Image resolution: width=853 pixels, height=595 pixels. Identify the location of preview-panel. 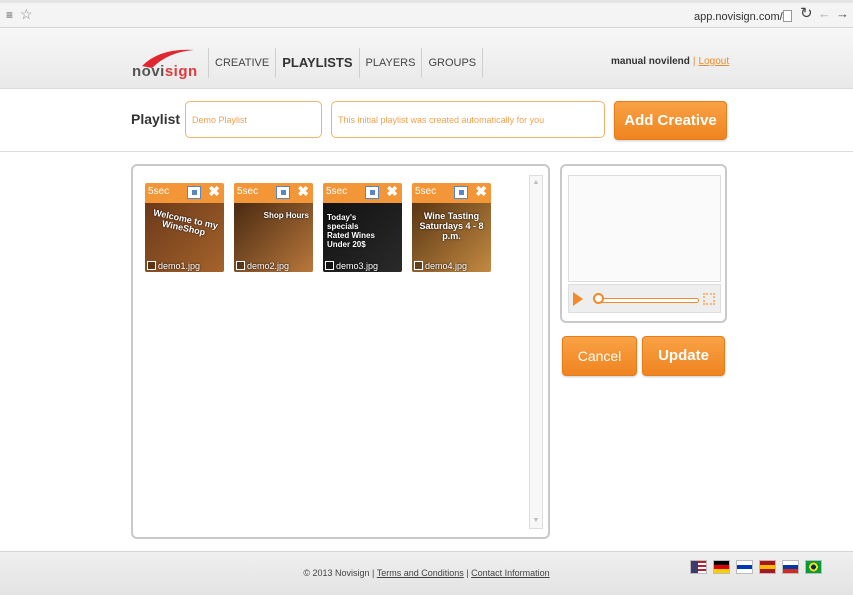
(643, 243).